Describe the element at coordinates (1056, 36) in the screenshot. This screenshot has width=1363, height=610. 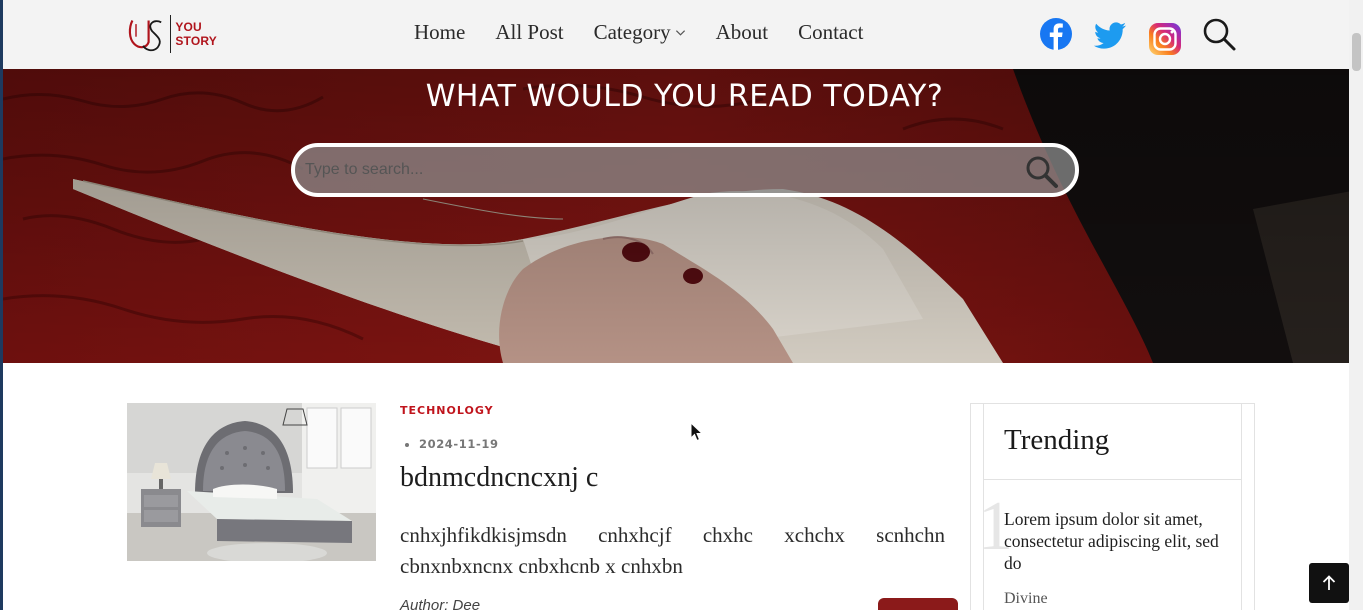
I see `facebook-icon` at that location.